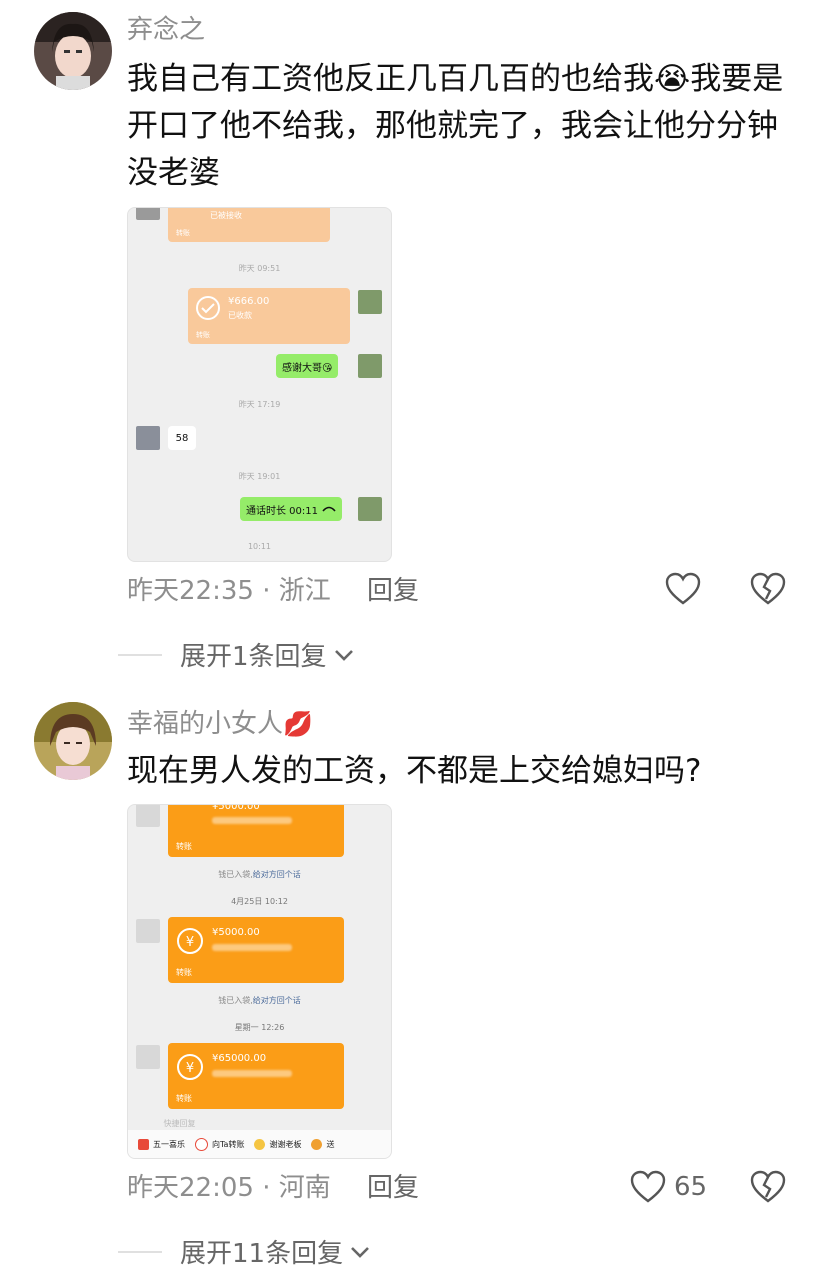  Describe the element at coordinates (269, 316) in the screenshot. I see `transfer-card: ¥666.00 已收款 转账` at that location.